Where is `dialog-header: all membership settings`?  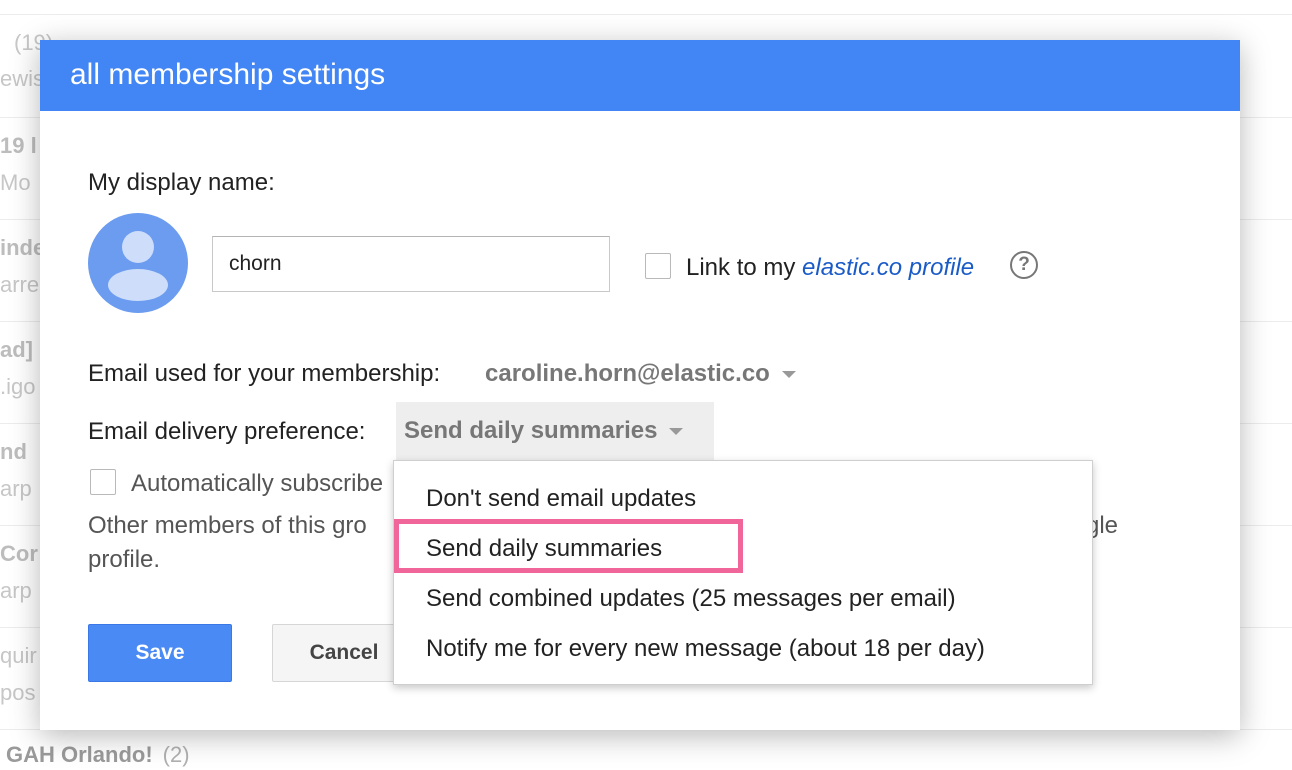
dialog-header: all membership settings is located at coordinates (640, 75).